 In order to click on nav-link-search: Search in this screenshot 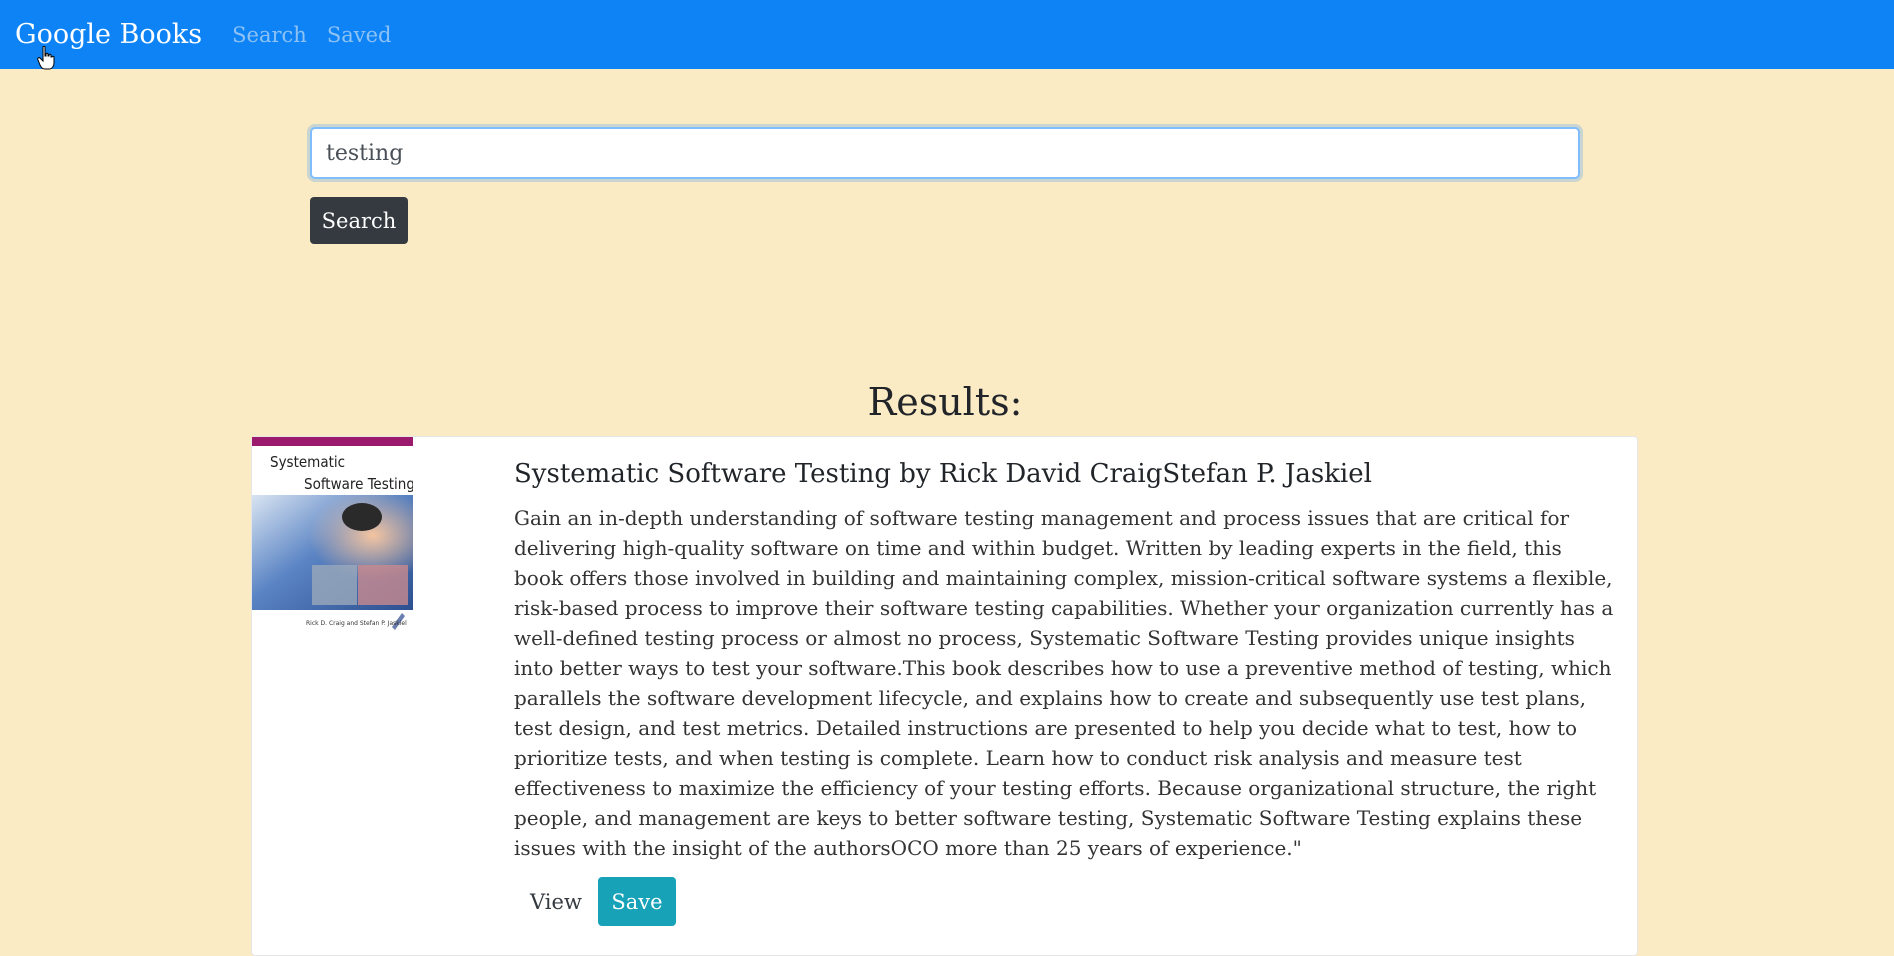, I will do `click(269, 35)`.